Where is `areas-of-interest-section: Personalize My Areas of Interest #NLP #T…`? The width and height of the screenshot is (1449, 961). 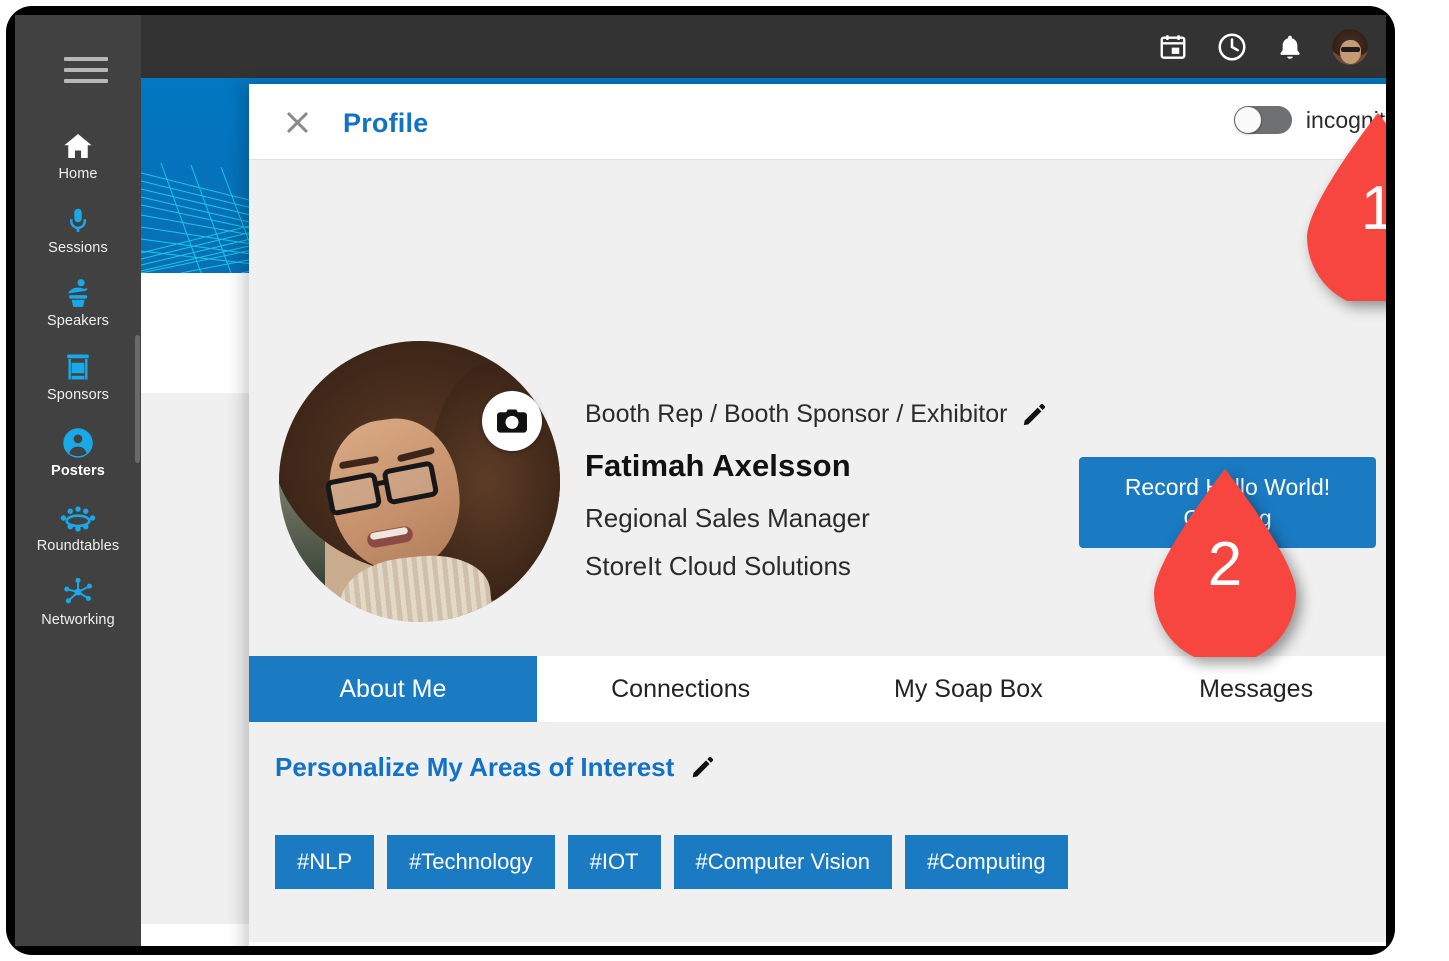
areas-of-interest-section: Personalize My Areas of Interest #NLP #T… is located at coordinates (817, 805).